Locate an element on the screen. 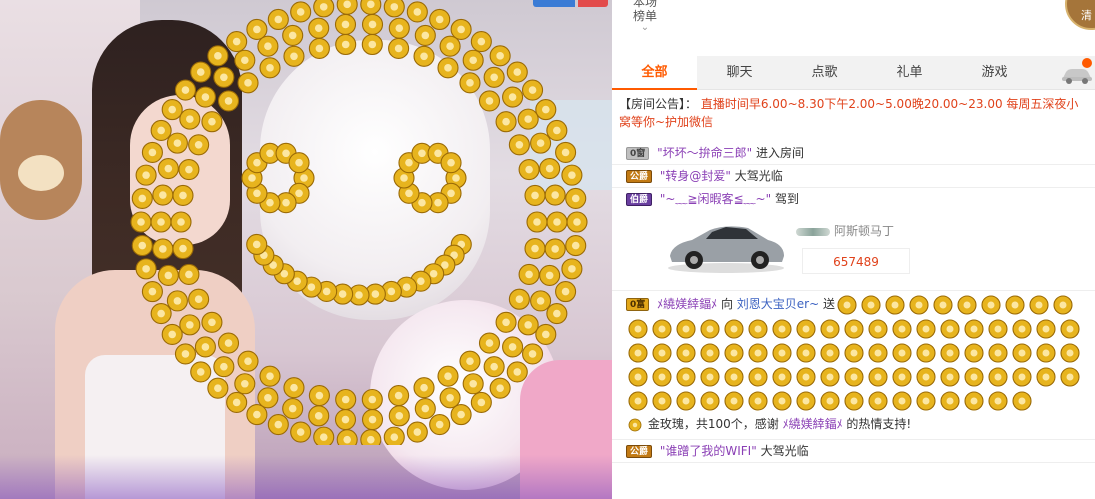  chat-entry-arrival: 公爵 "转身@封爱" 大驾光临 is located at coordinates (853, 176).